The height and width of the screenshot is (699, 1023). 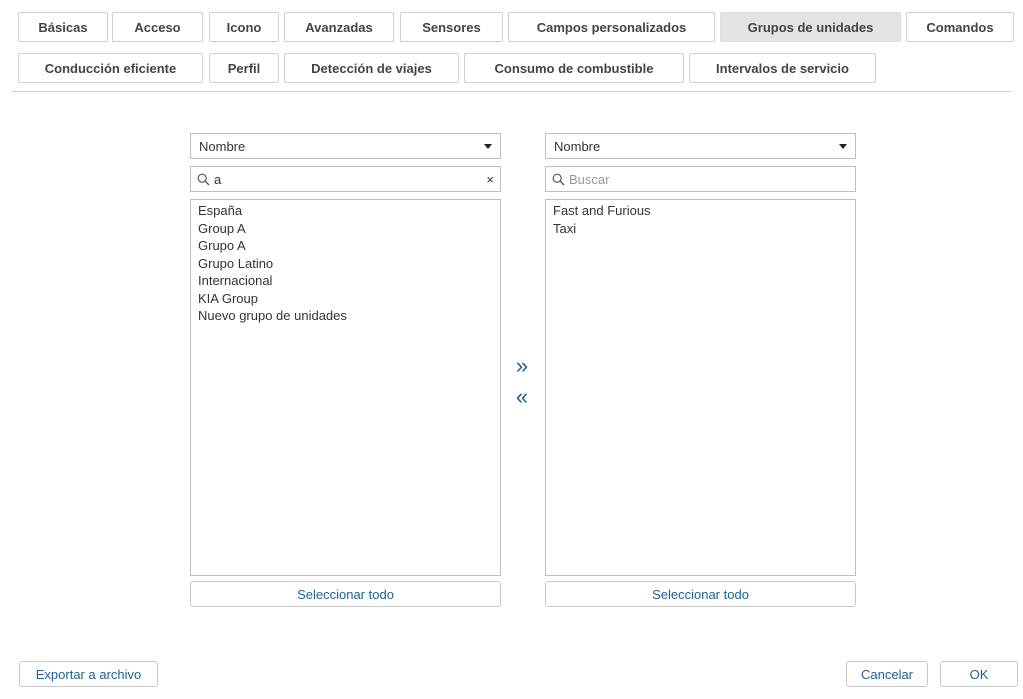 I want to click on list-item: Fast and Furious, so click(x=700, y=211).